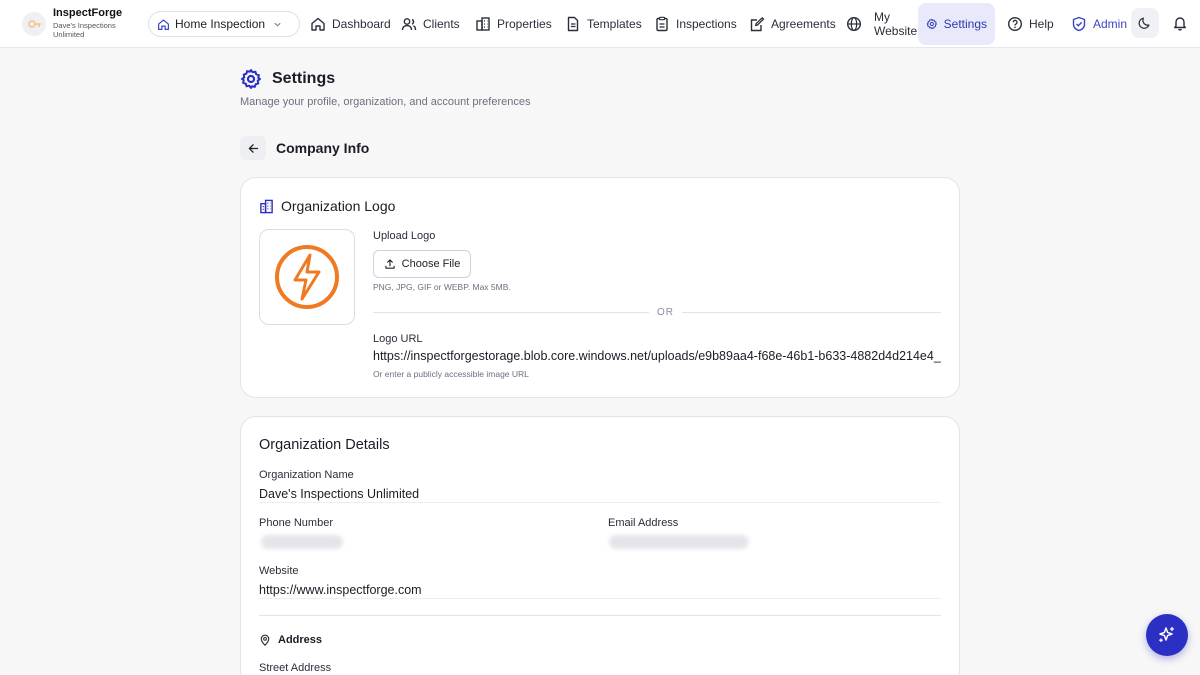 This screenshot has height=675, width=1200. I want to click on workspace-selector: Home Inspection, so click(224, 24).